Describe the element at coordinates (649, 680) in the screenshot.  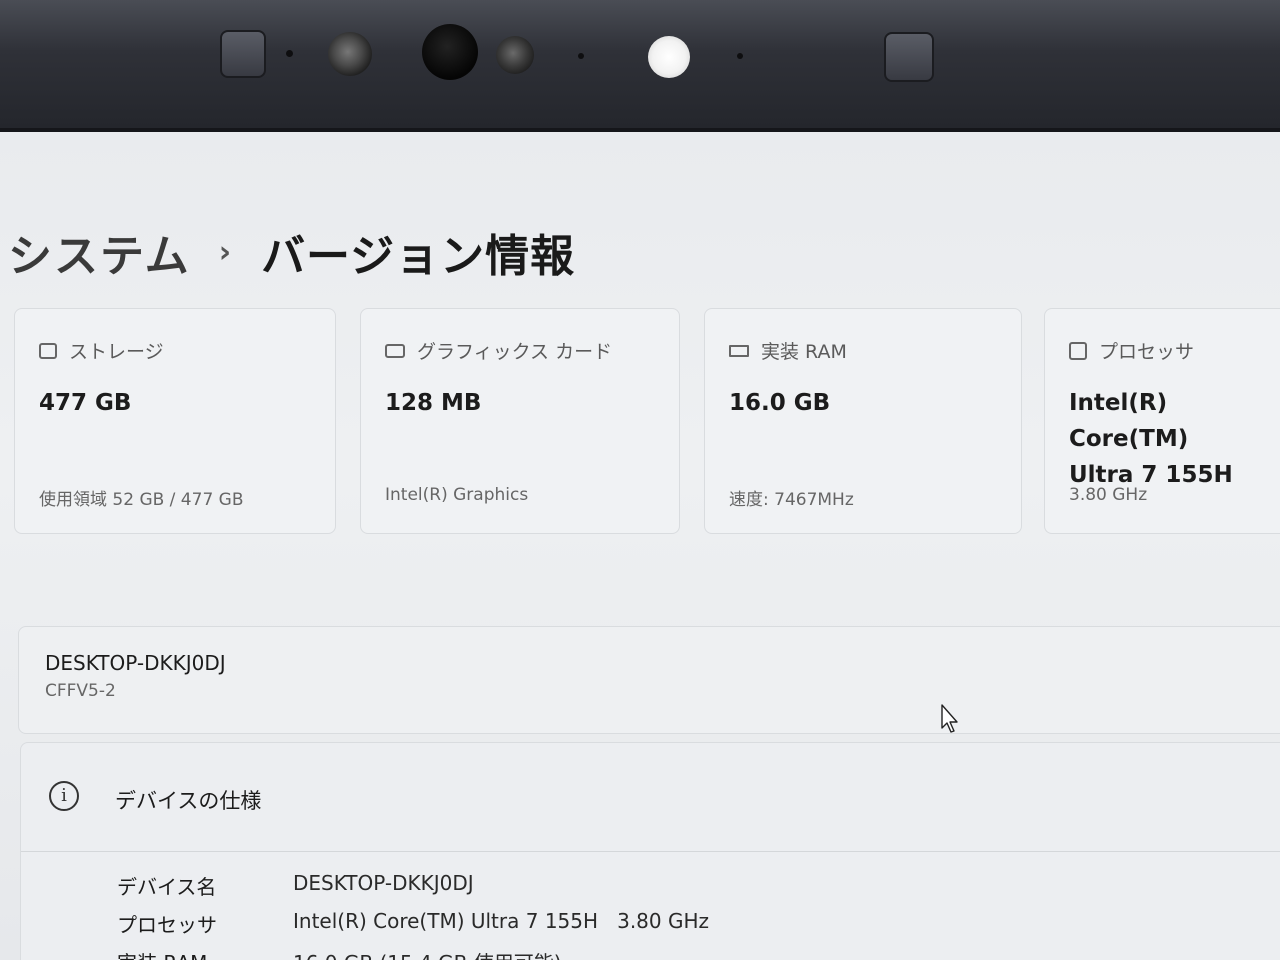
I see `device-name-row: DESKTOP-DKKJ0DJ CFFV5-2` at that location.